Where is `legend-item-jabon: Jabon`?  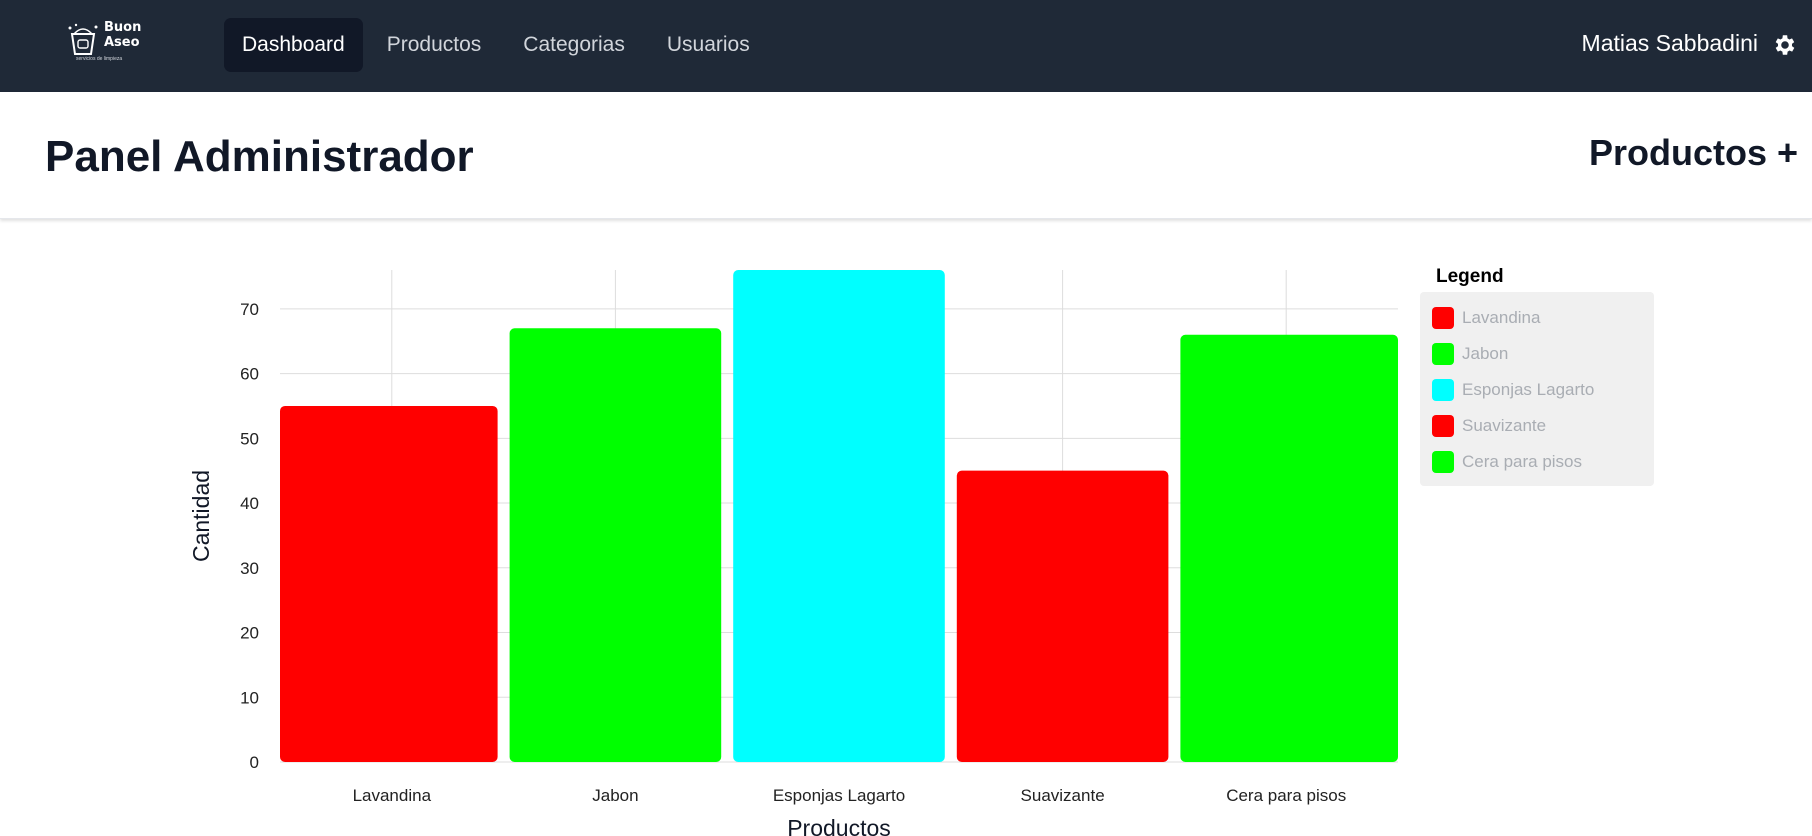 legend-item-jabon: Jabon is located at coordinates (1543, 354).